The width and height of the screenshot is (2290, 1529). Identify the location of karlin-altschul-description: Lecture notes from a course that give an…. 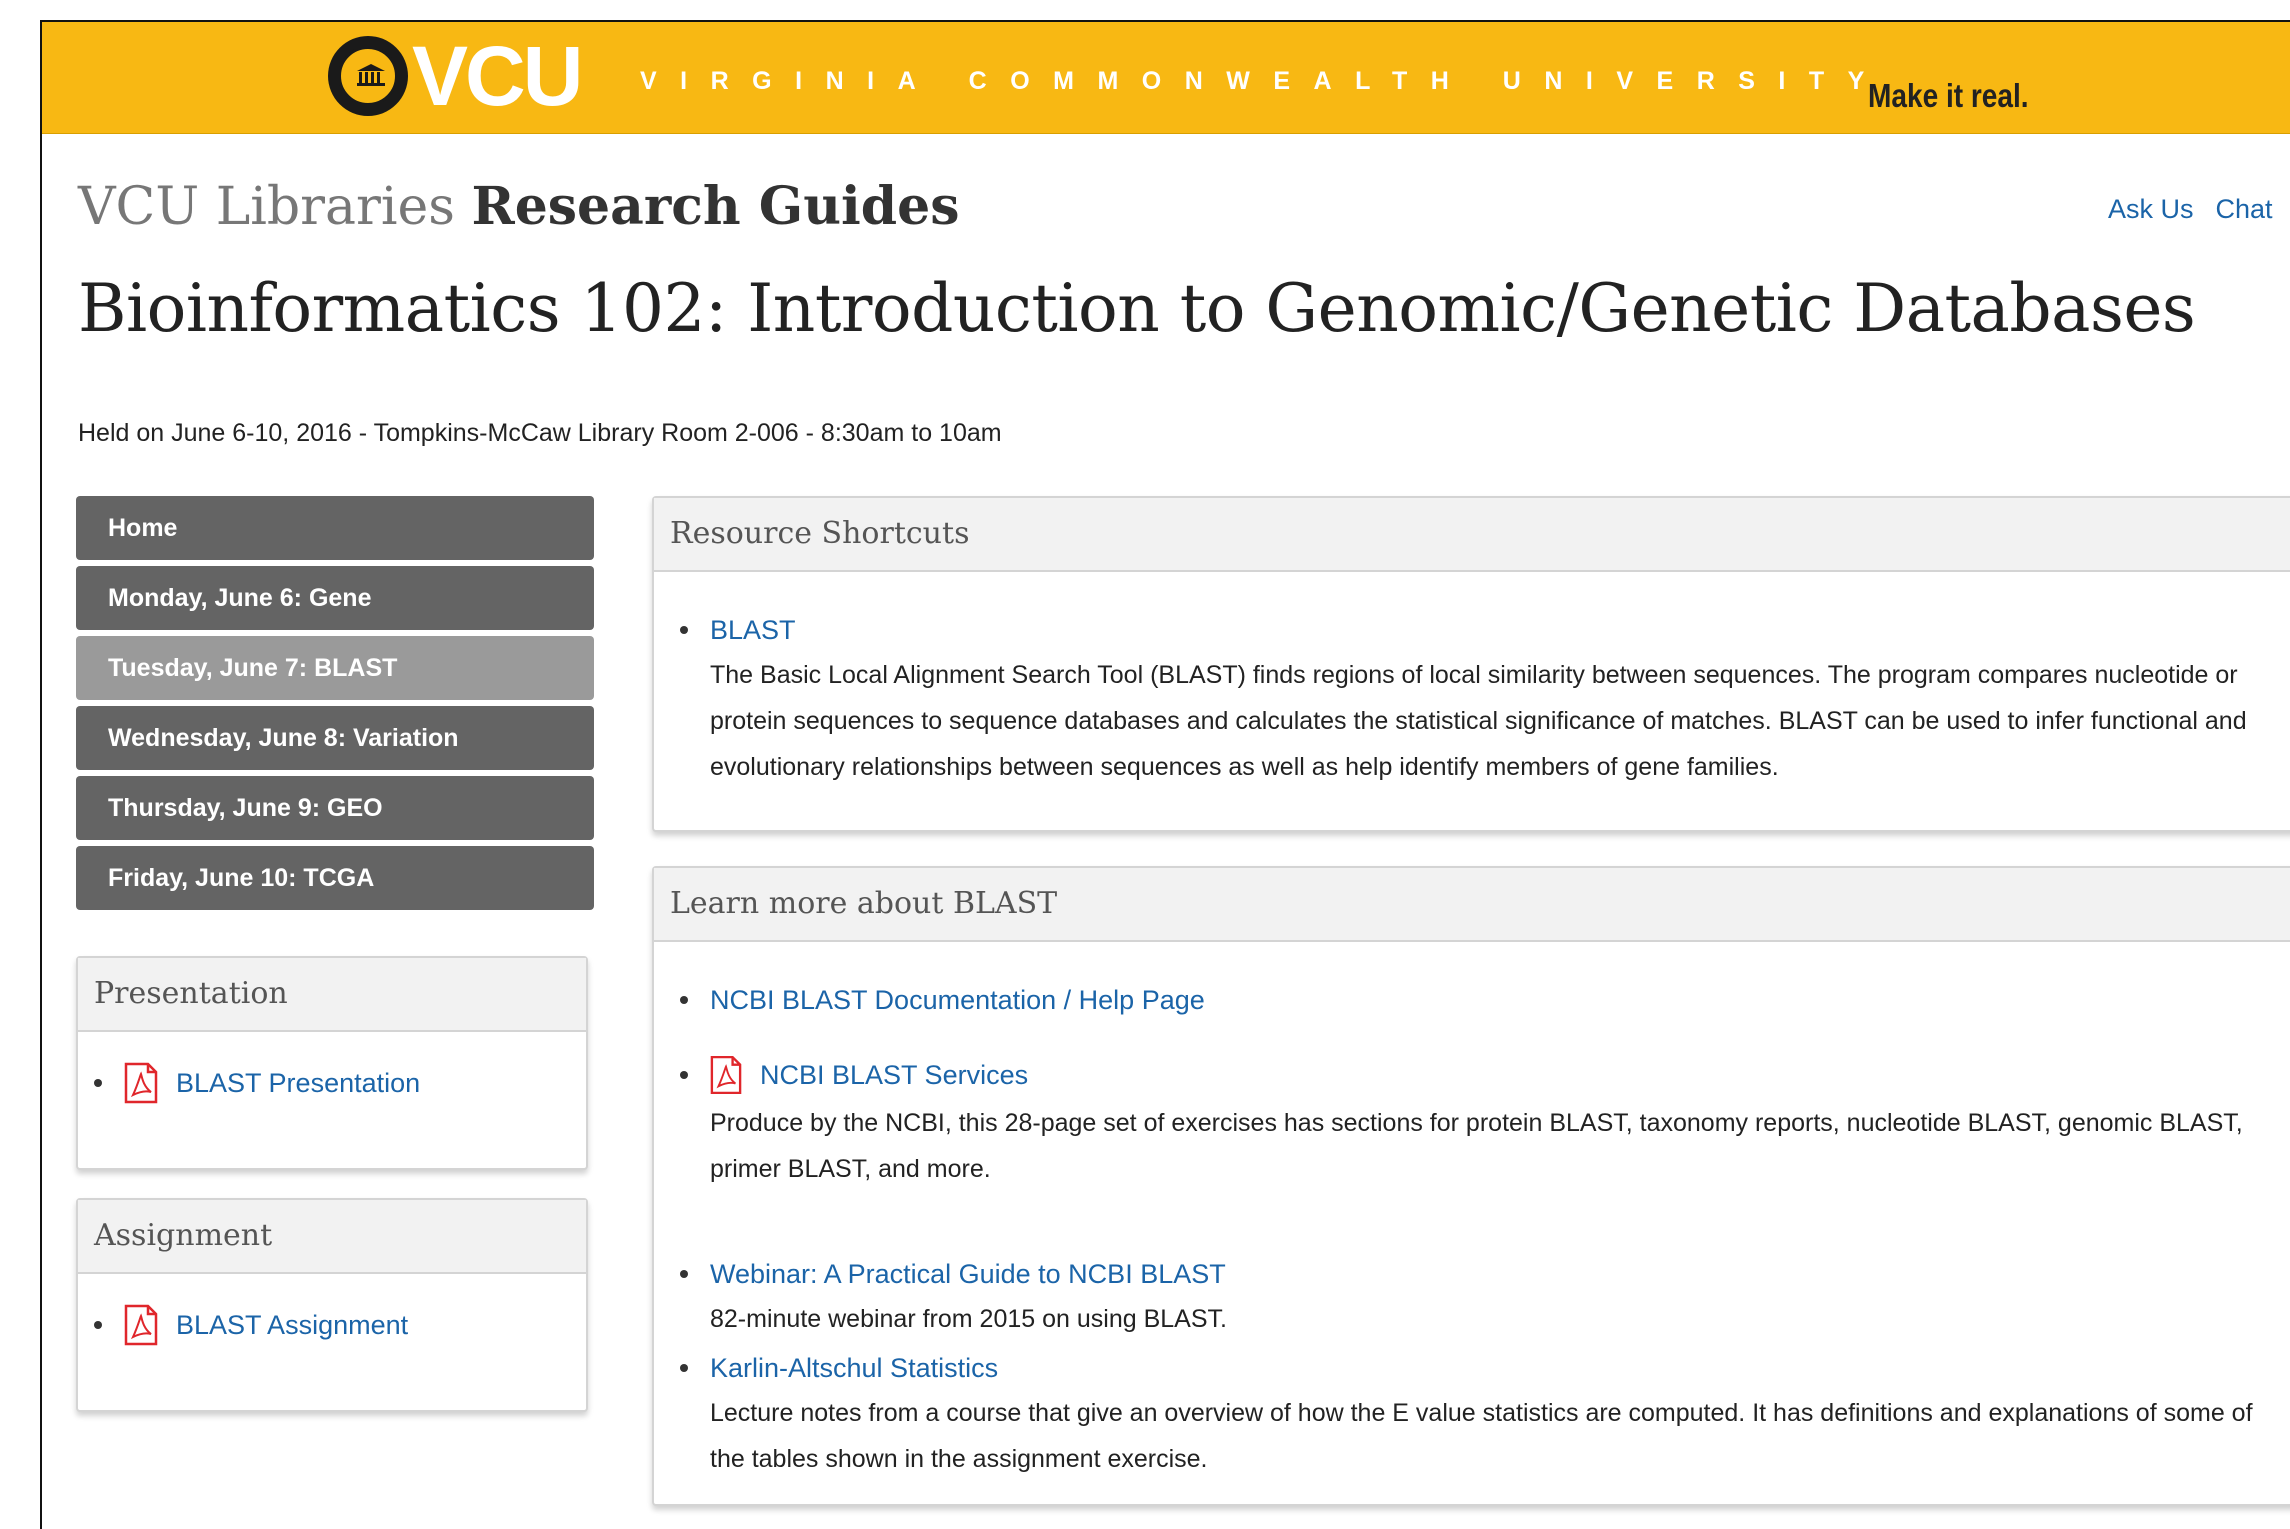
(1481, 1436).